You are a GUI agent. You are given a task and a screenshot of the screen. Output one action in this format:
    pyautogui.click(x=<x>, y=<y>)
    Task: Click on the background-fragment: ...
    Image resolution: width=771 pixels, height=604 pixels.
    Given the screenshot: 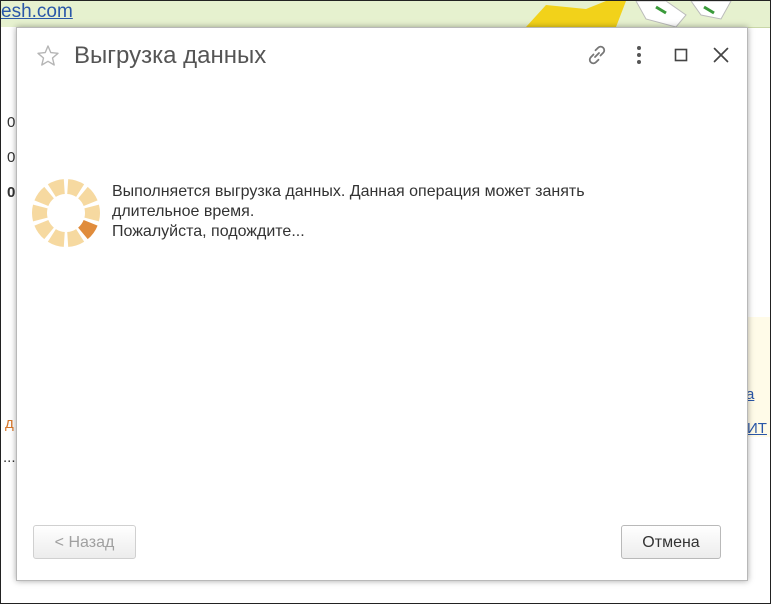 What is the action you would take?
    pyautogui.click(x=9, y=457)
    